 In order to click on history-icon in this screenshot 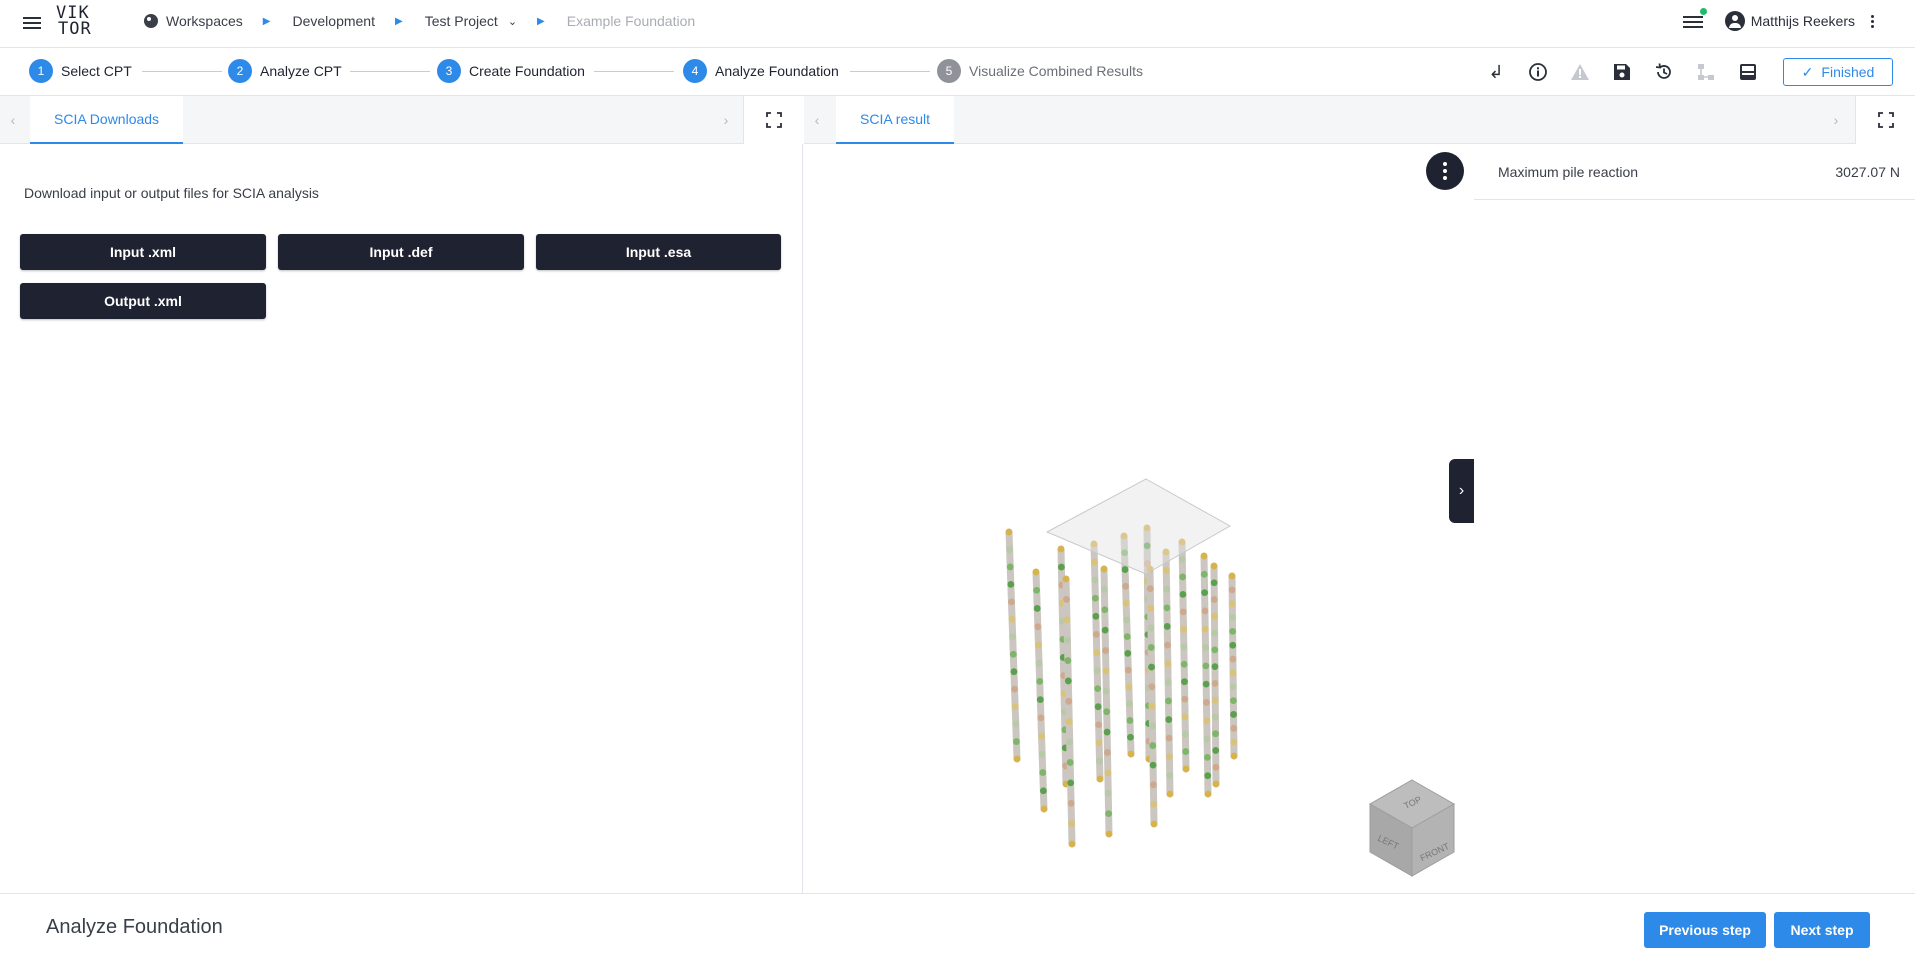, I will do `click(1664, 72)`.